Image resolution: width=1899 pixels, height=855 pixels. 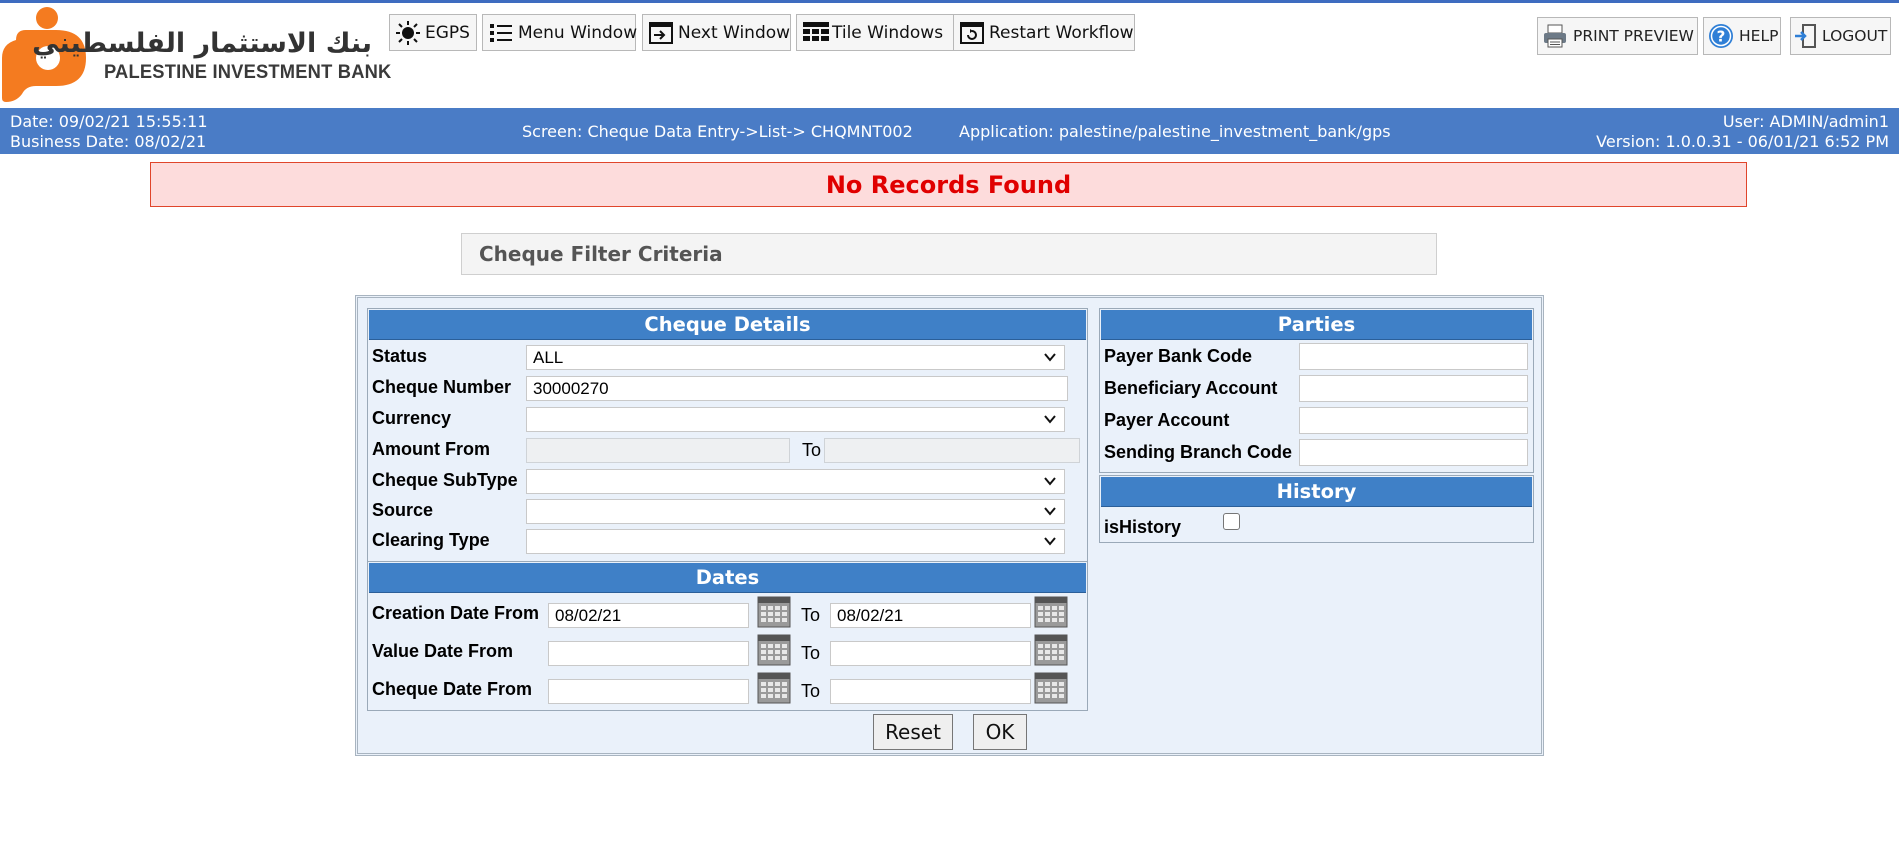 I want to click on value-date-label: Value Date From, so click(x=443, y=651).